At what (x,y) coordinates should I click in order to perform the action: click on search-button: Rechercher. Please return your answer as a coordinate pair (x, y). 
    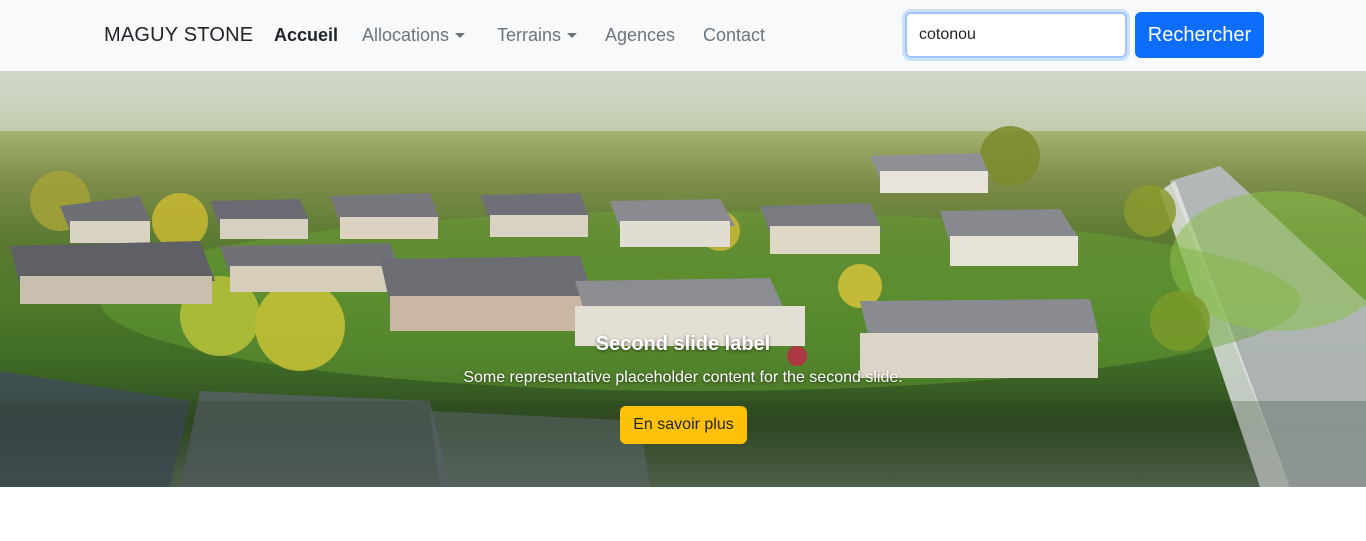
    Looking at the image, I should click on (1199, 35).